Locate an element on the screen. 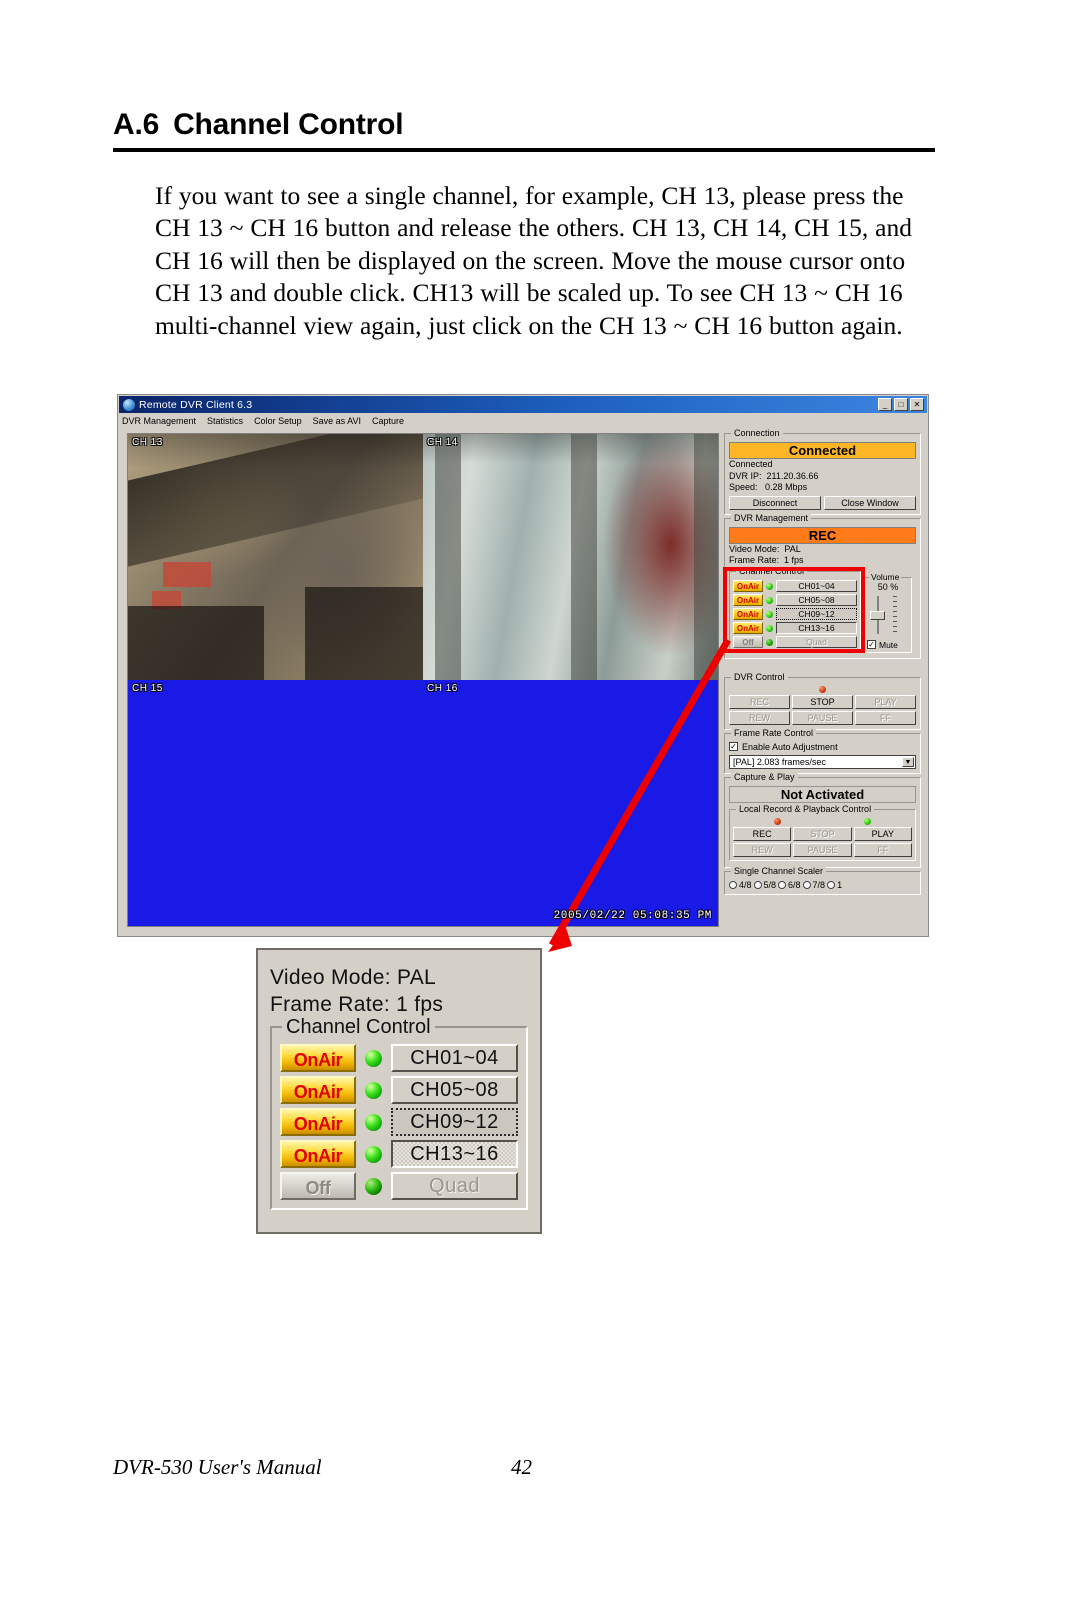  scaler-label-7-8: 7/8 is located at coordinates (819, 884).